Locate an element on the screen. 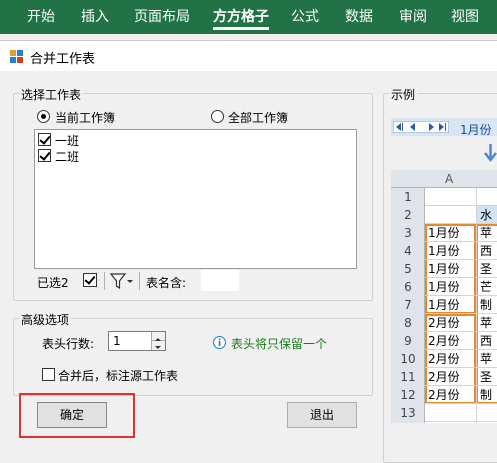 This screenshot has width=497, height=463. cell-b: 水 is located at coordinates (486, 215).